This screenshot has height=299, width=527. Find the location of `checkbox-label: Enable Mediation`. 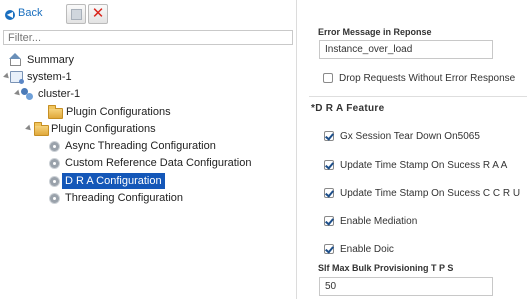

checkbox-label: Enable Mediation is located at coordinates (379, 221).